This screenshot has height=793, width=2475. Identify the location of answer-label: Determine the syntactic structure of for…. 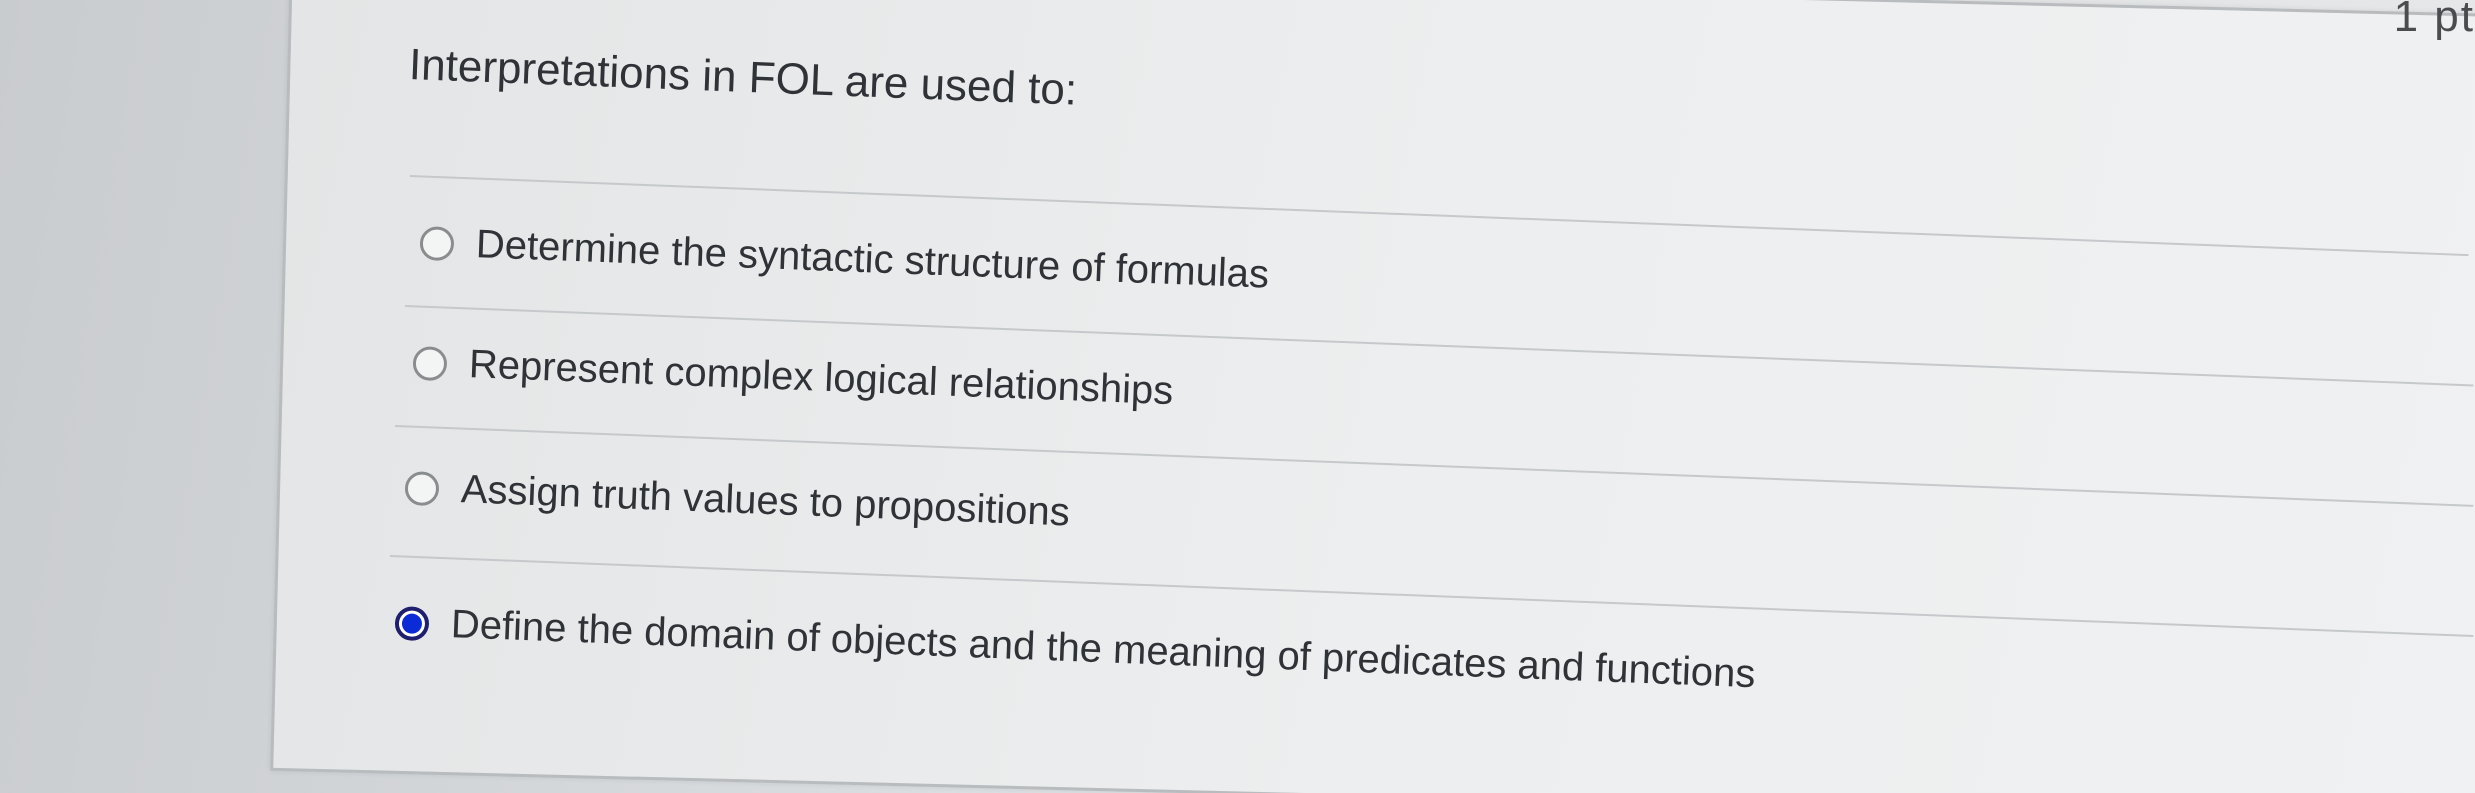
(872, 259).